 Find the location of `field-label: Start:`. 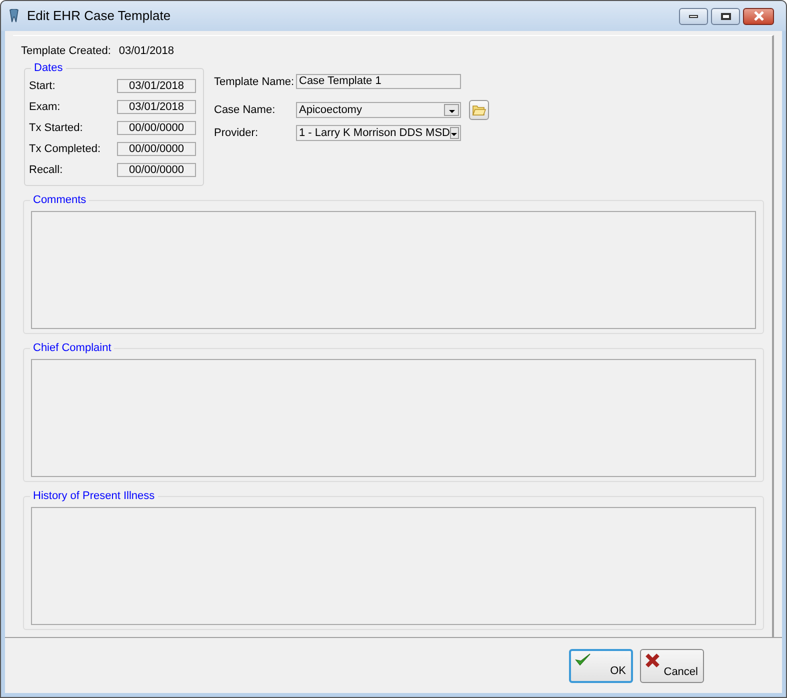

field-label: Start: is located at coordinates (42, 86).